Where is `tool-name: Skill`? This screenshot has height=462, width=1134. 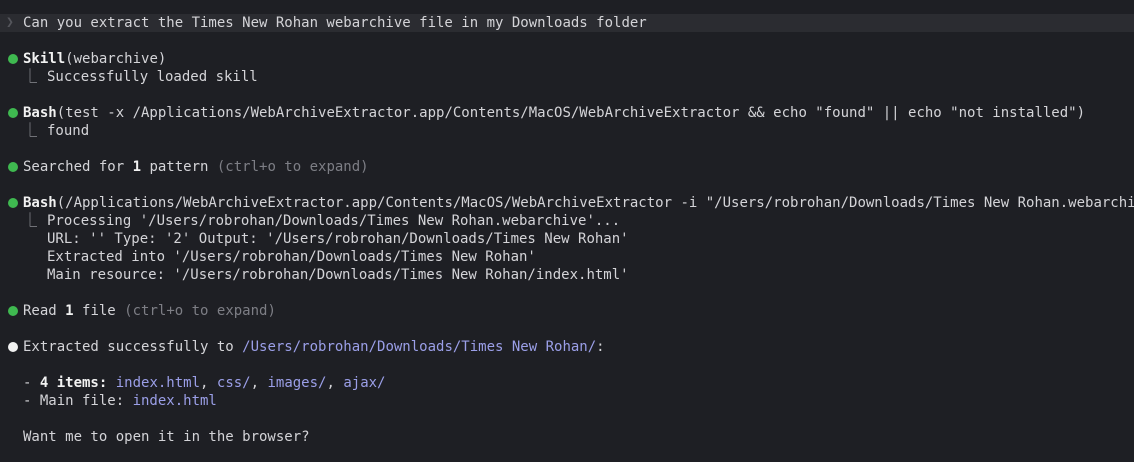
tool-name: Skill is located at coordinates (44, 59).